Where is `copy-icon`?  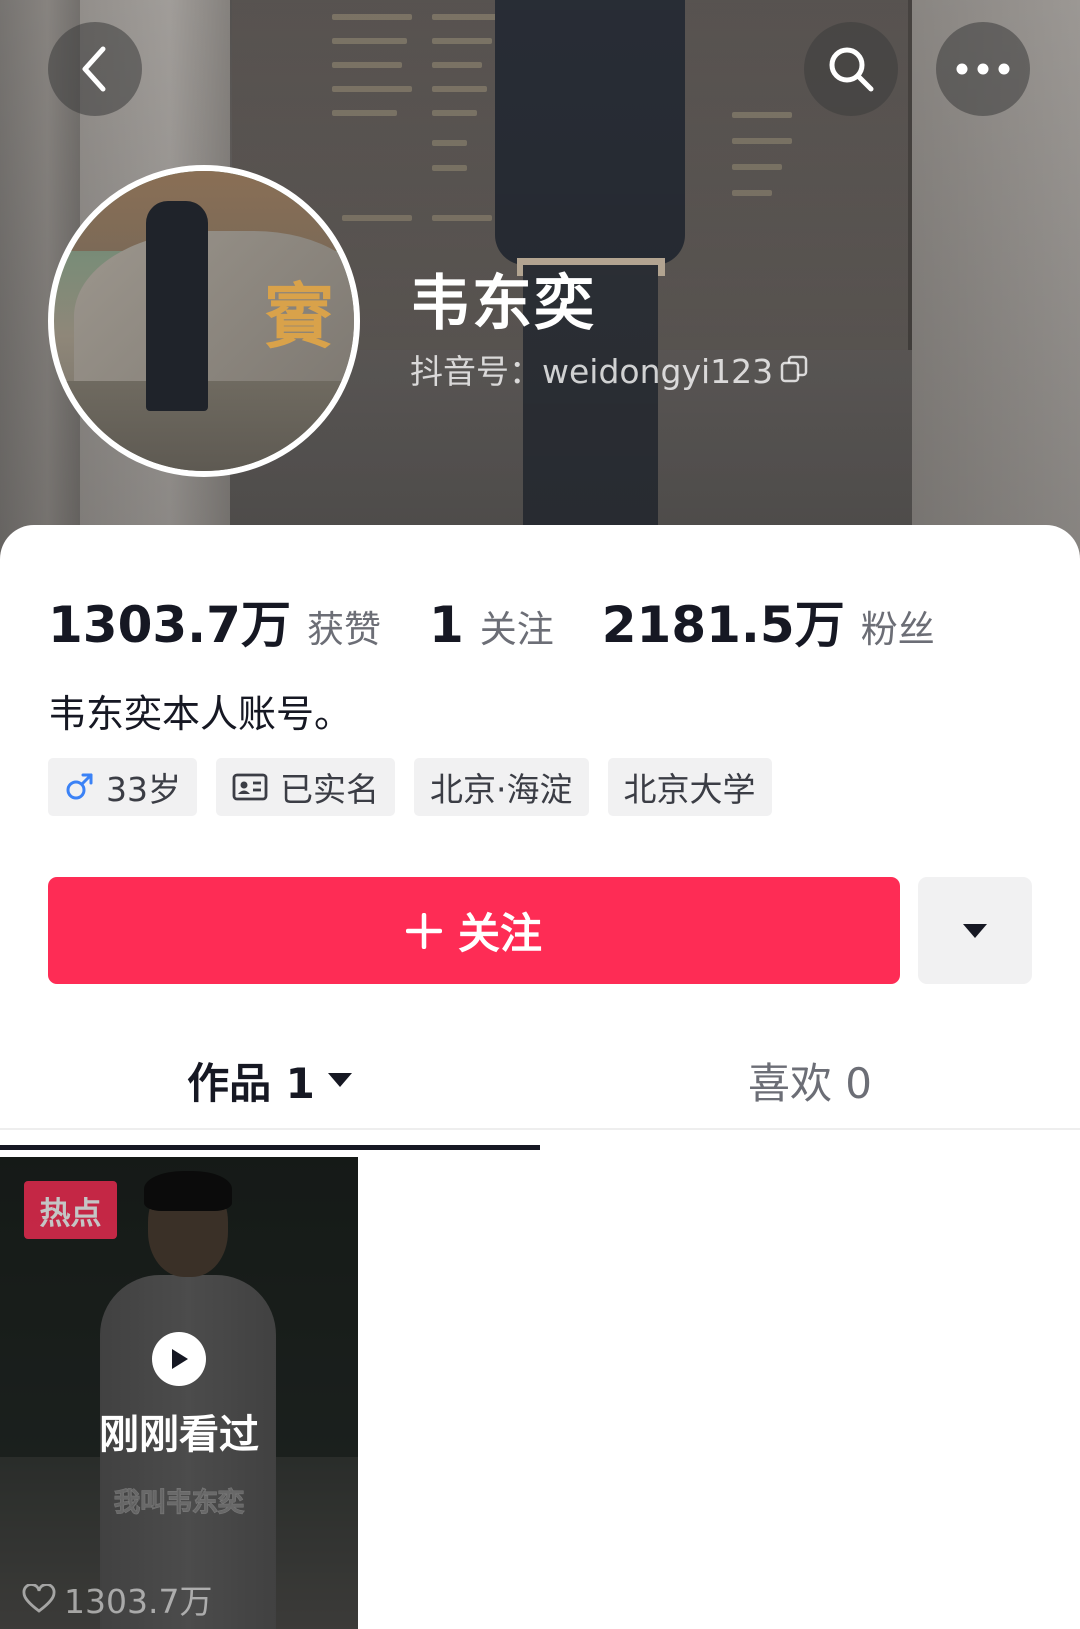 copy-icon is located at coordinates (794, 369).